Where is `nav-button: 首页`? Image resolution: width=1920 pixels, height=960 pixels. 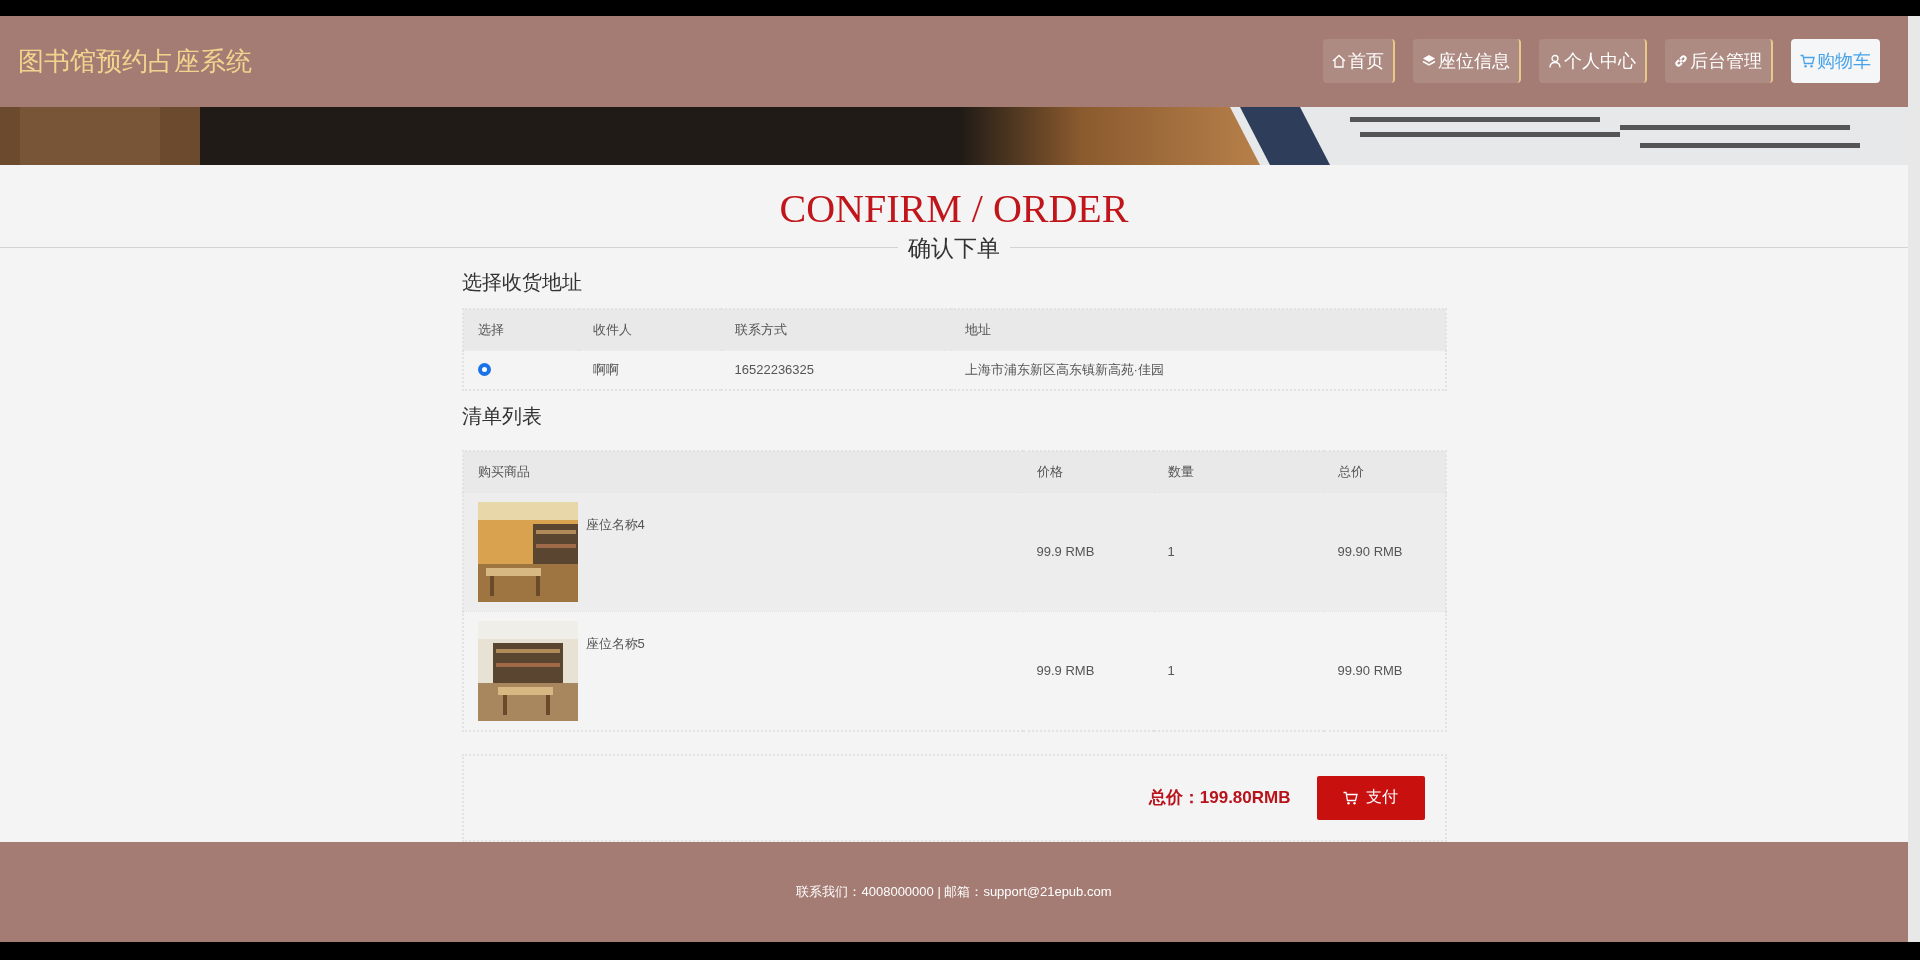 nav-button: 首页 is located at coordinates (1359, 61).